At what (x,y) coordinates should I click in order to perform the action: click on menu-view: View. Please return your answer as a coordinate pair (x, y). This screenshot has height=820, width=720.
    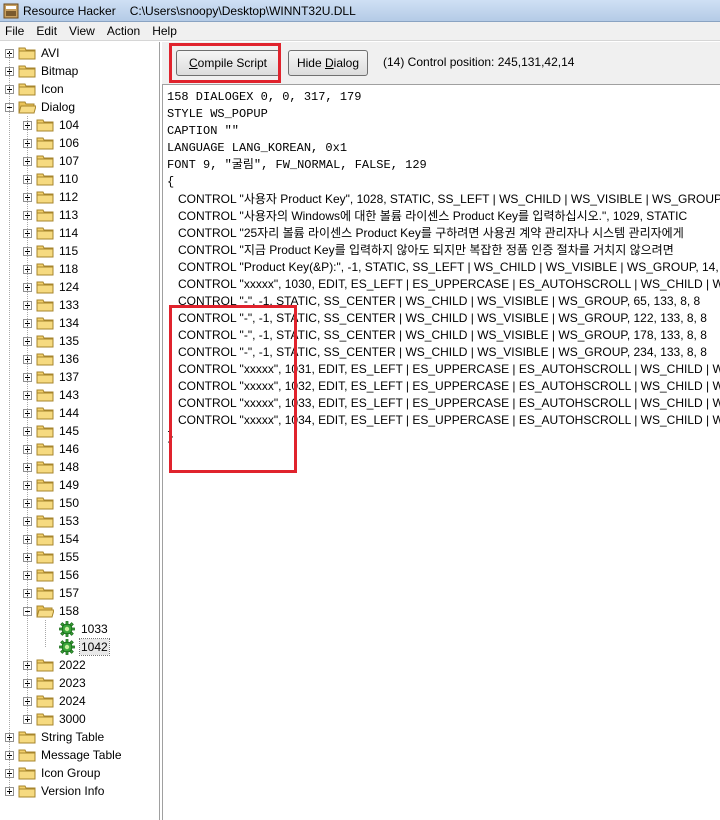
    Looking at the image, I should click on (82, 31).